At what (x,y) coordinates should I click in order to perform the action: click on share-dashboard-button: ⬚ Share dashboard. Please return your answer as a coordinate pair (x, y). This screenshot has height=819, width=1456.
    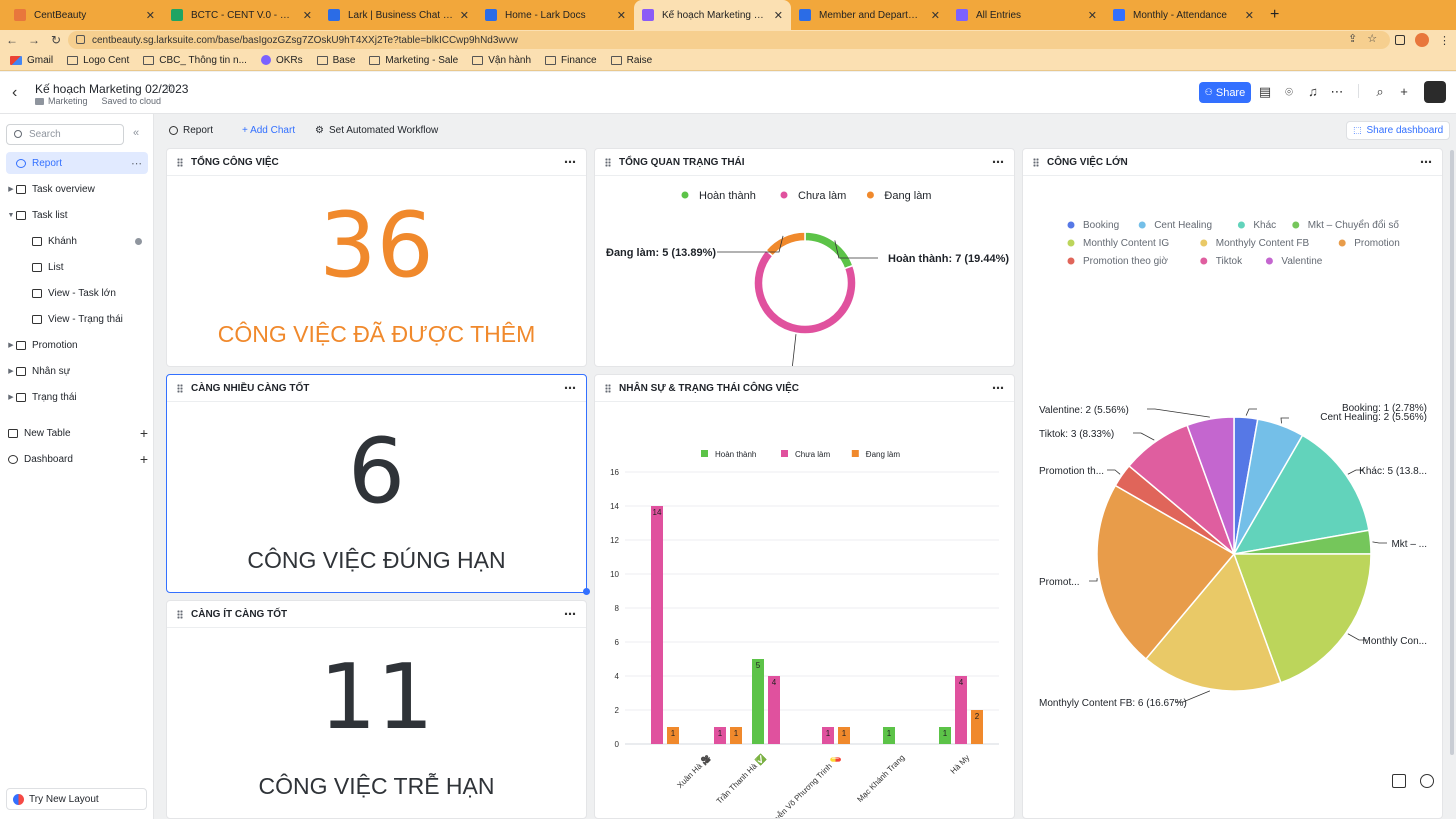
    Looking at the image, I should click on (1398, 130).